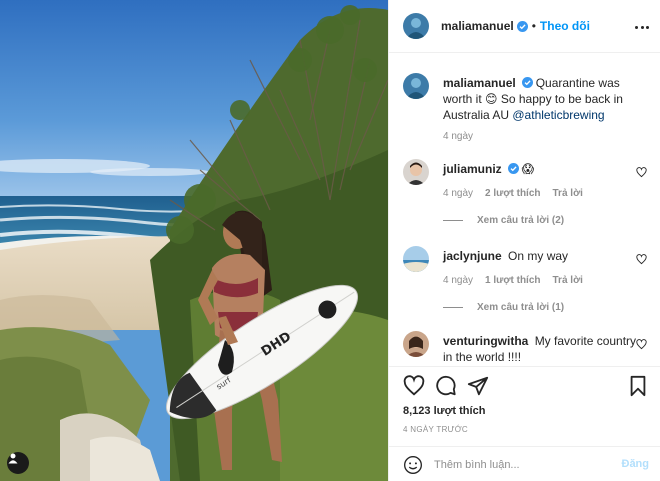 This screenshot has width=660, height=481. I want to click on bookmark-icon, so click(638, 386).